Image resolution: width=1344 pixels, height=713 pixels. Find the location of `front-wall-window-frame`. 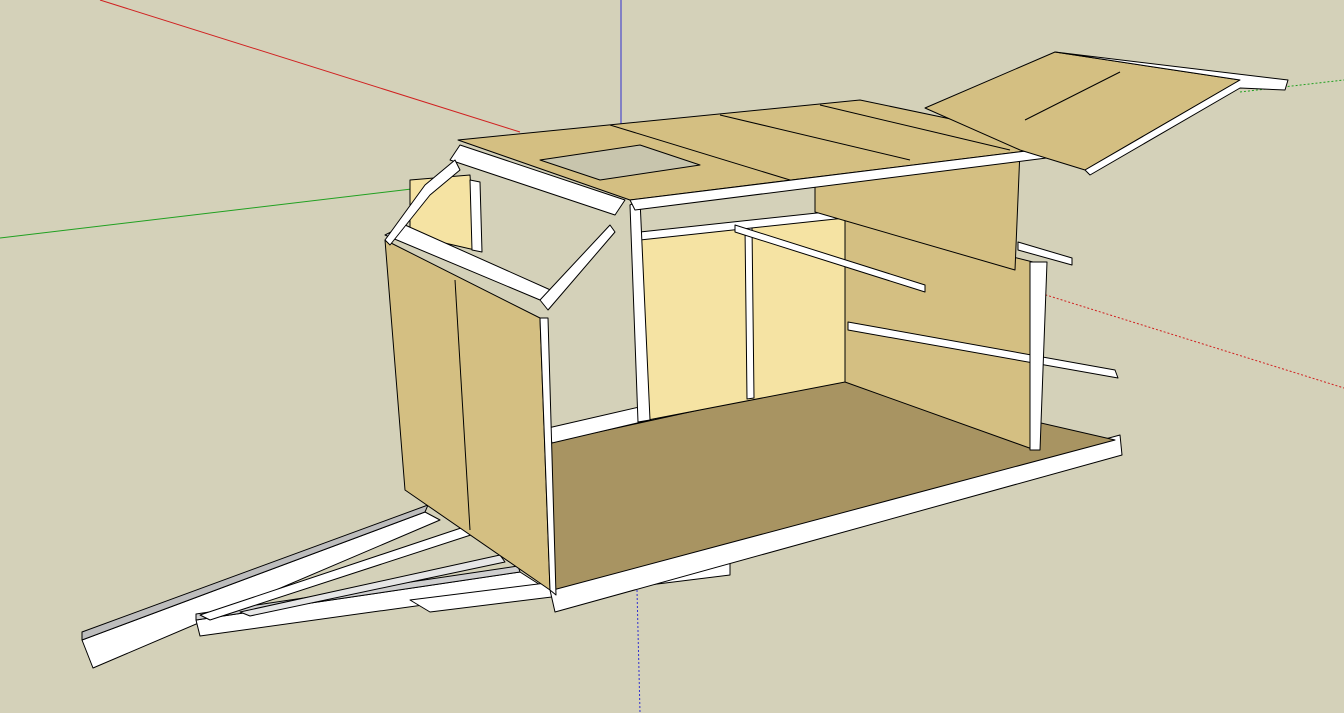

front-wall-window-frame is located at coordinates (476, 216).